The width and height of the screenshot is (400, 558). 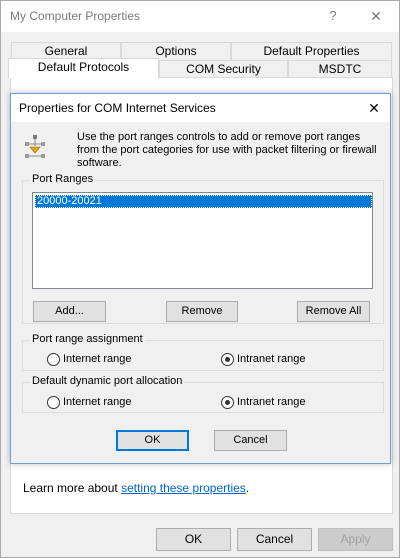 I want to click on assignment-intranet-radio: Intranet range, so click(x=276, y=360).